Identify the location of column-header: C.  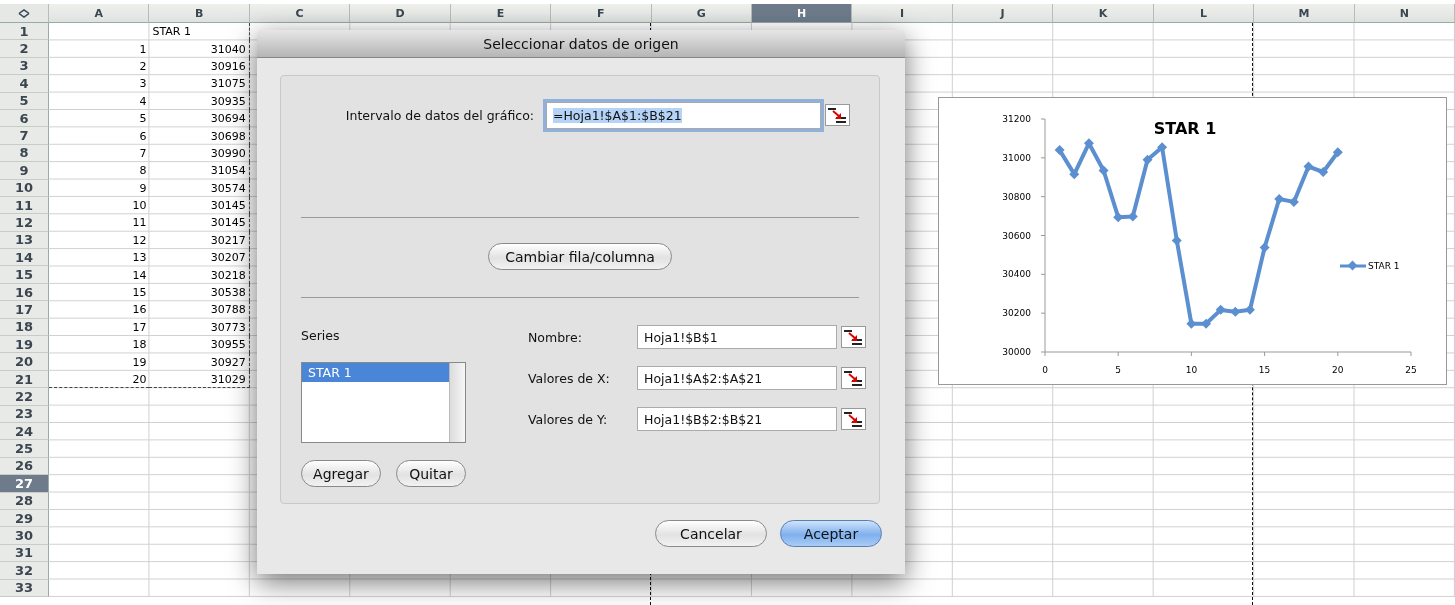
(300, 13).